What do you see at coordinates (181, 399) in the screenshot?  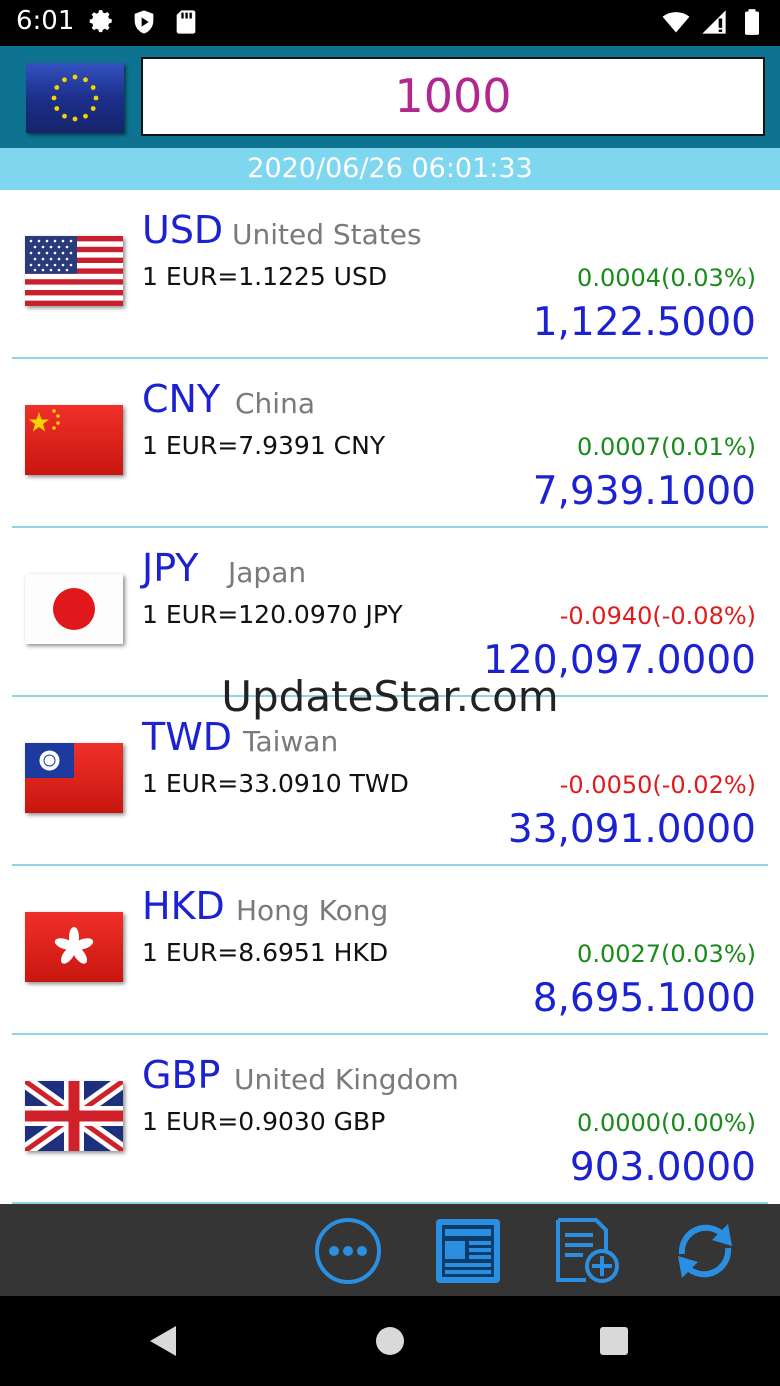 I see `currency-code: CNY` at bounding box center [181, 399].